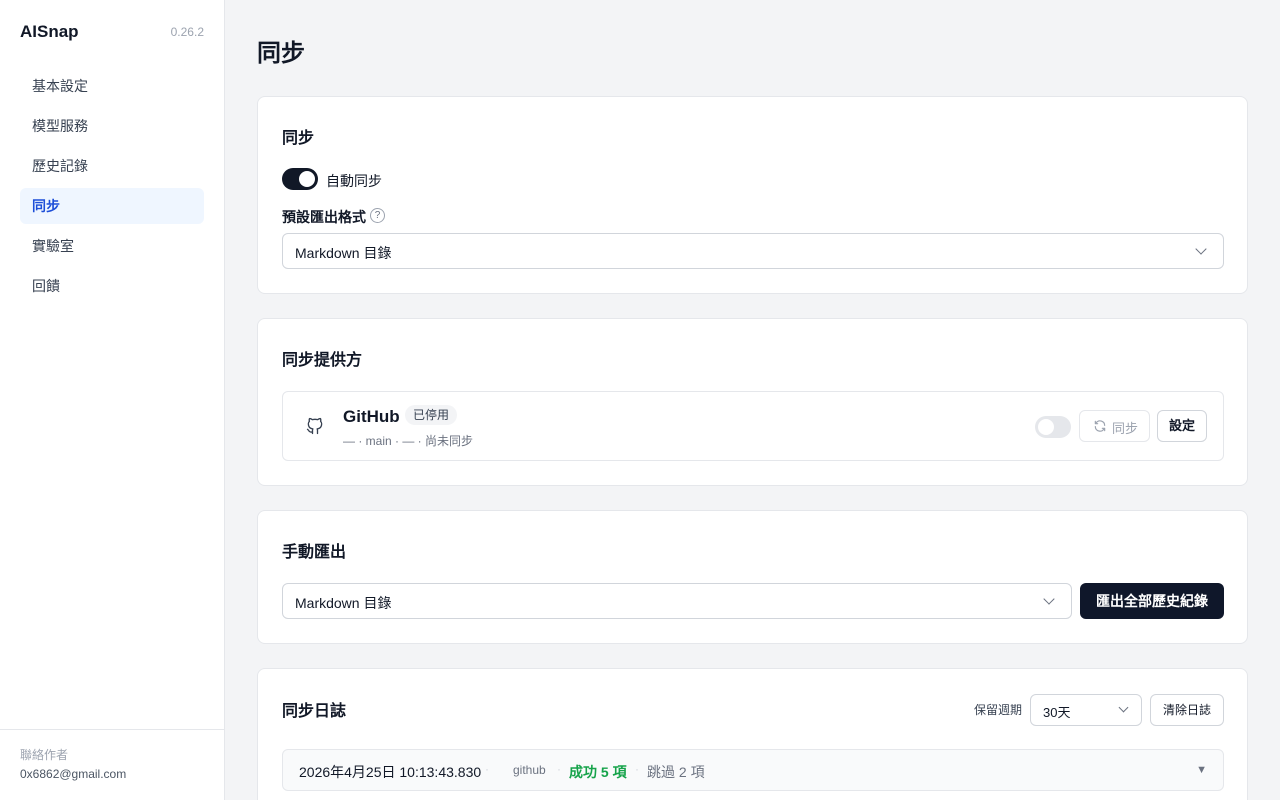 This screenshot has width=1280, height=800. Describe the element at coordinates (322, 360) in the screenshot. I see `providers-card-title: 同步提供方` at that location.